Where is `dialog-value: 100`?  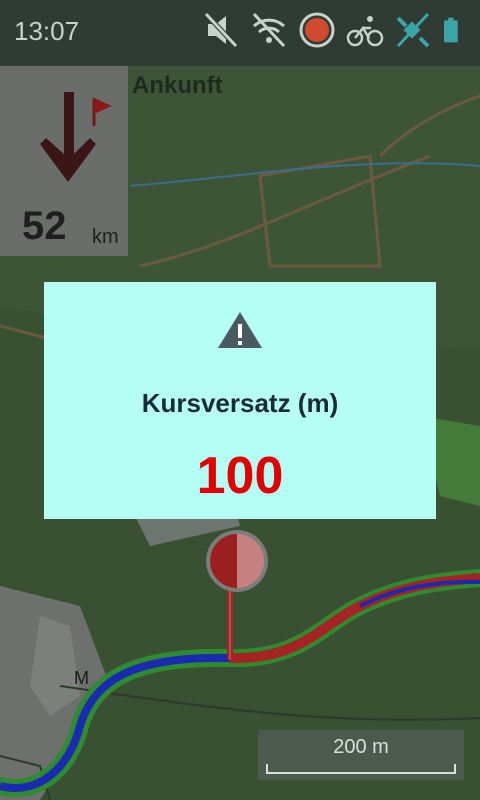
dialog-value: 100 is located at coordinates (240, 476).